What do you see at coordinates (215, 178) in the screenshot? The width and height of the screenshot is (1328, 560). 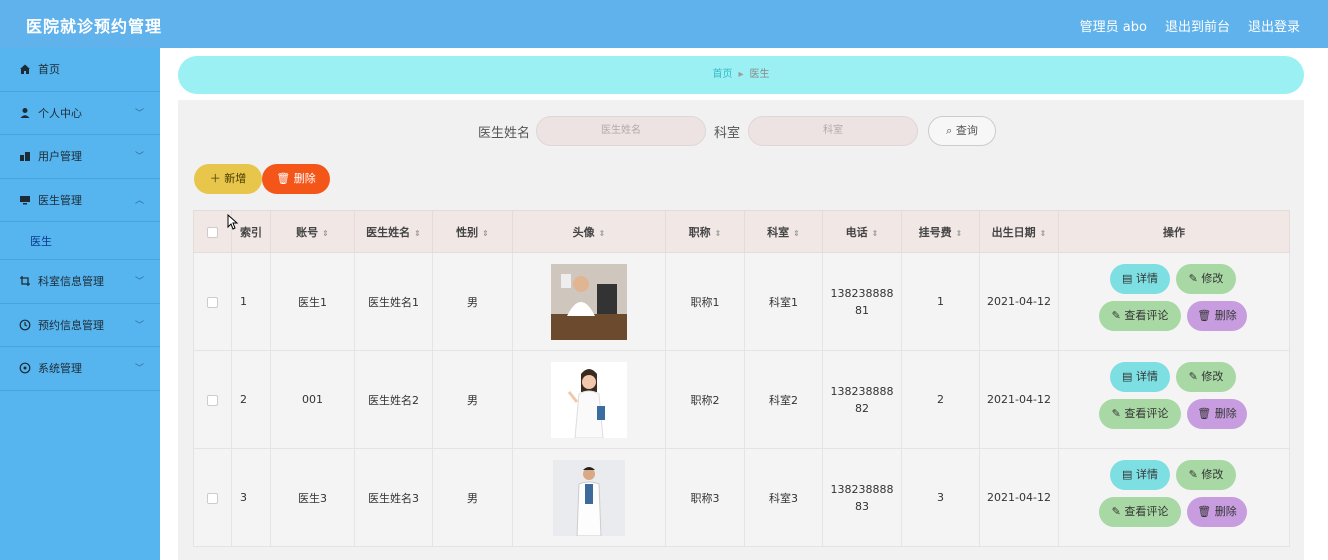 I see `plus-icon: ＋` at bounding box center [215, 178].